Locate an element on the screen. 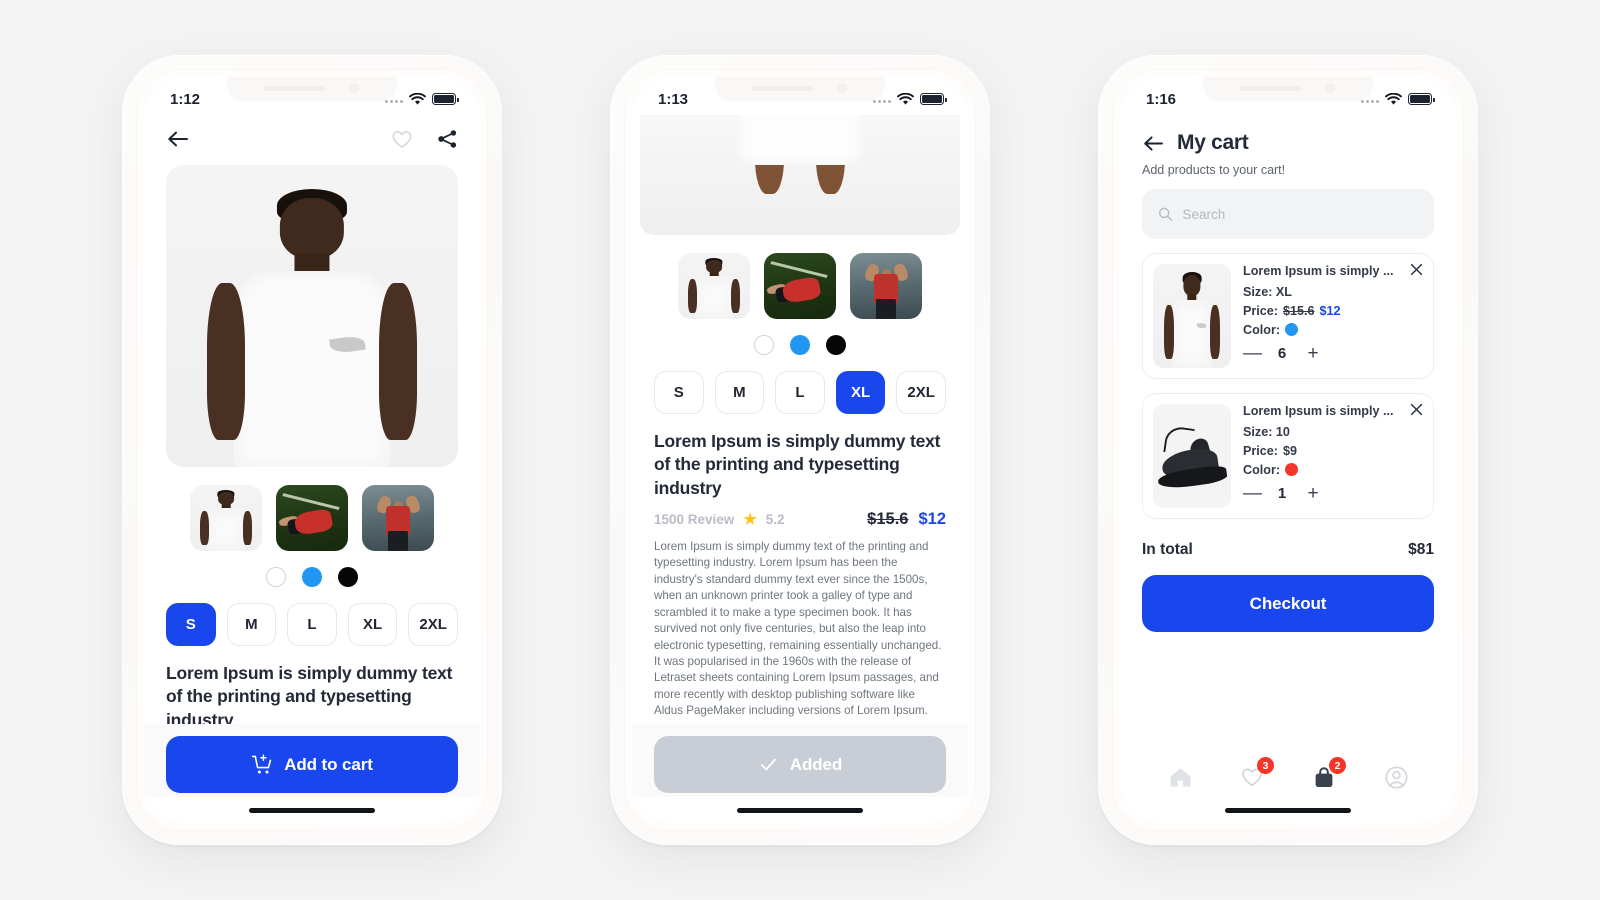 The width and height of the screenshot is (1600, 900). status-indicators is located at coordinates (910, 99).